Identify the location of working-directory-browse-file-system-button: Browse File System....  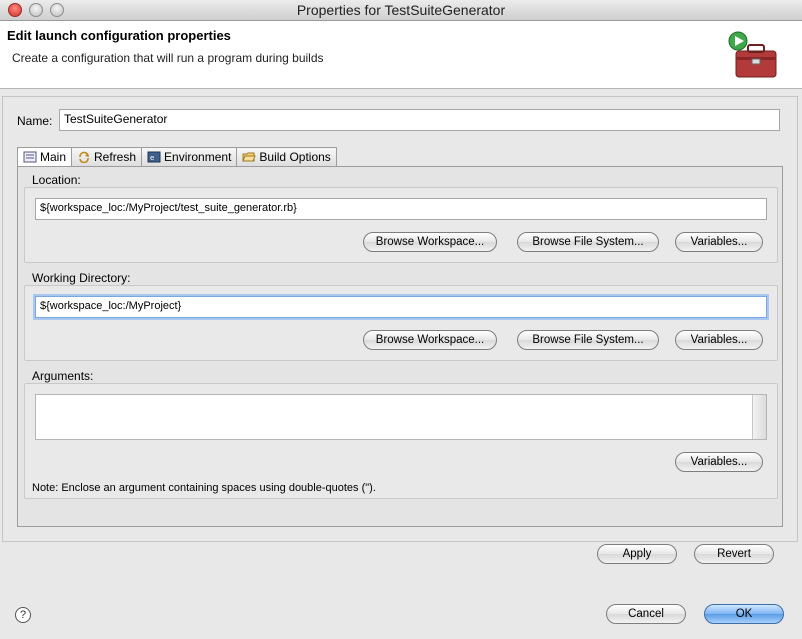
(588, 340).